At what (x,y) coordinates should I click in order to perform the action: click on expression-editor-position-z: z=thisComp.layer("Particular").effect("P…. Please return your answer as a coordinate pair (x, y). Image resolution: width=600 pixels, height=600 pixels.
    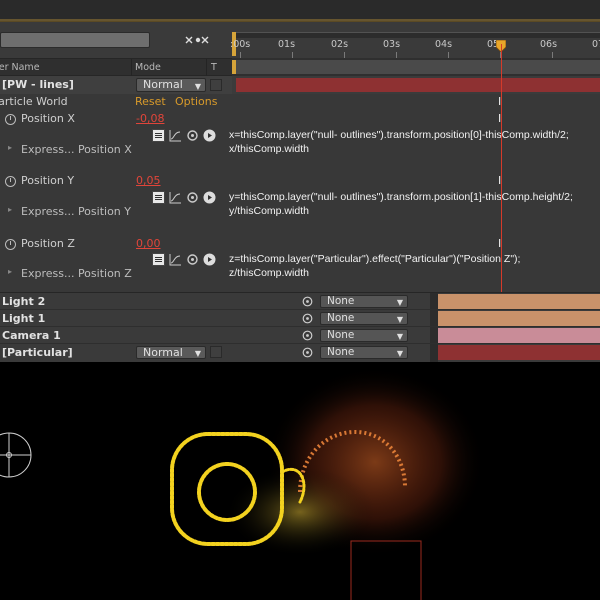
    Looking at the image, I should click on (374, 266).